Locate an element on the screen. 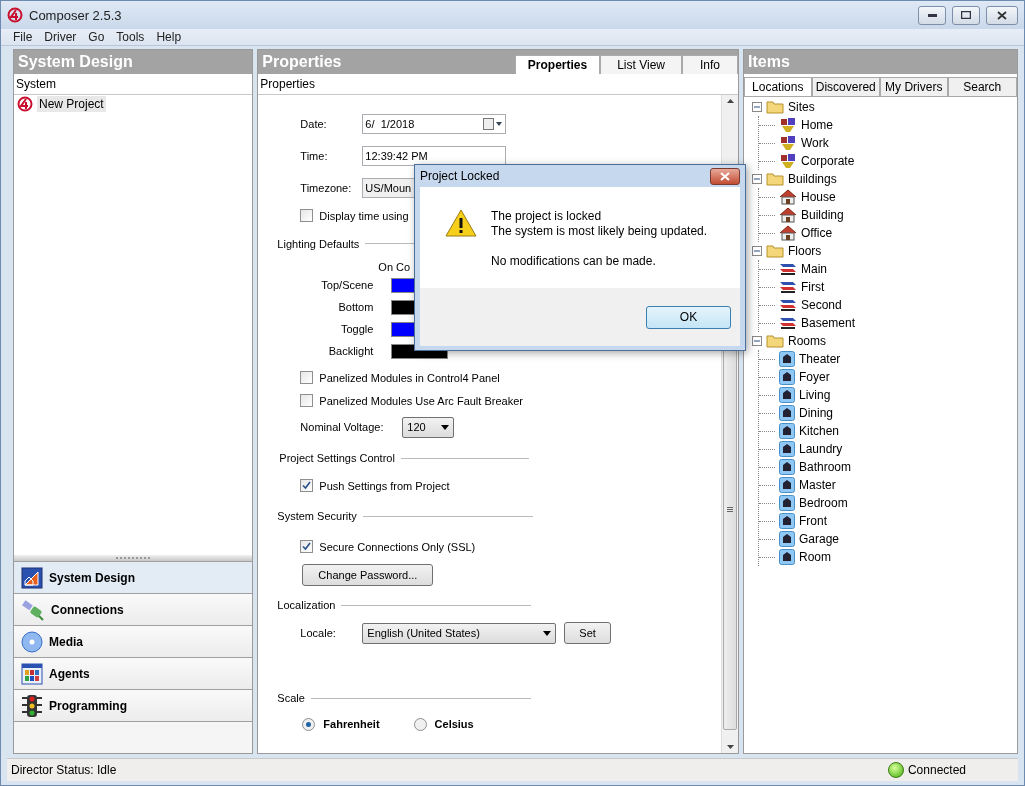 Image resolution: width=1025 pixels, height=786 pixels. tree-item: Basement is located at coordinates (828, 323).